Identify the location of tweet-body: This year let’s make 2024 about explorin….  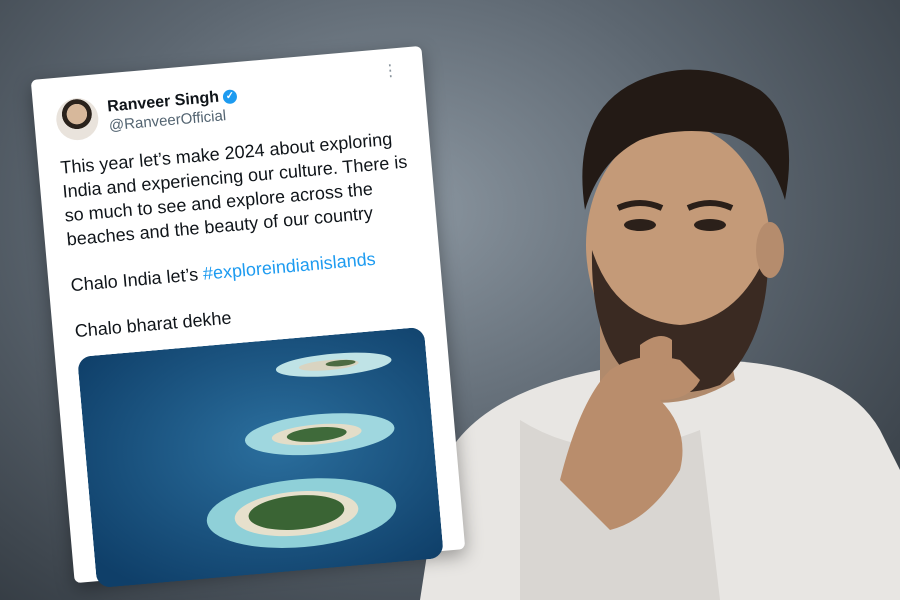
(240, 234).